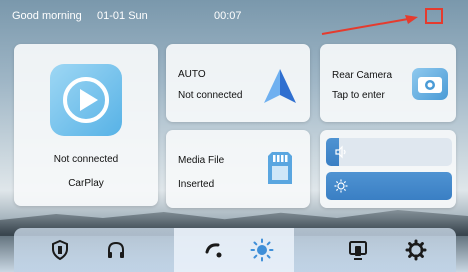  I want to click on android-auto-card: AUTO Not connected, so click(238, 83).